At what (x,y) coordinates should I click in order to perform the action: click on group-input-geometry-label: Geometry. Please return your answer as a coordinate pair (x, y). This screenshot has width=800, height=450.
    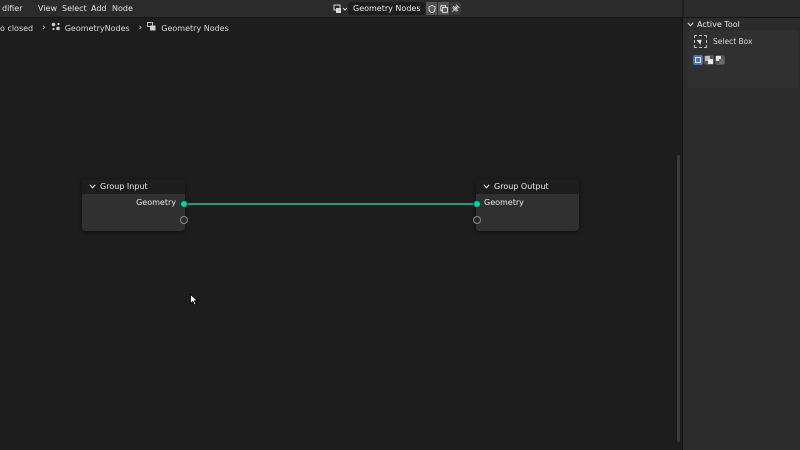
    Looking at the image, I should click on (156, 202).